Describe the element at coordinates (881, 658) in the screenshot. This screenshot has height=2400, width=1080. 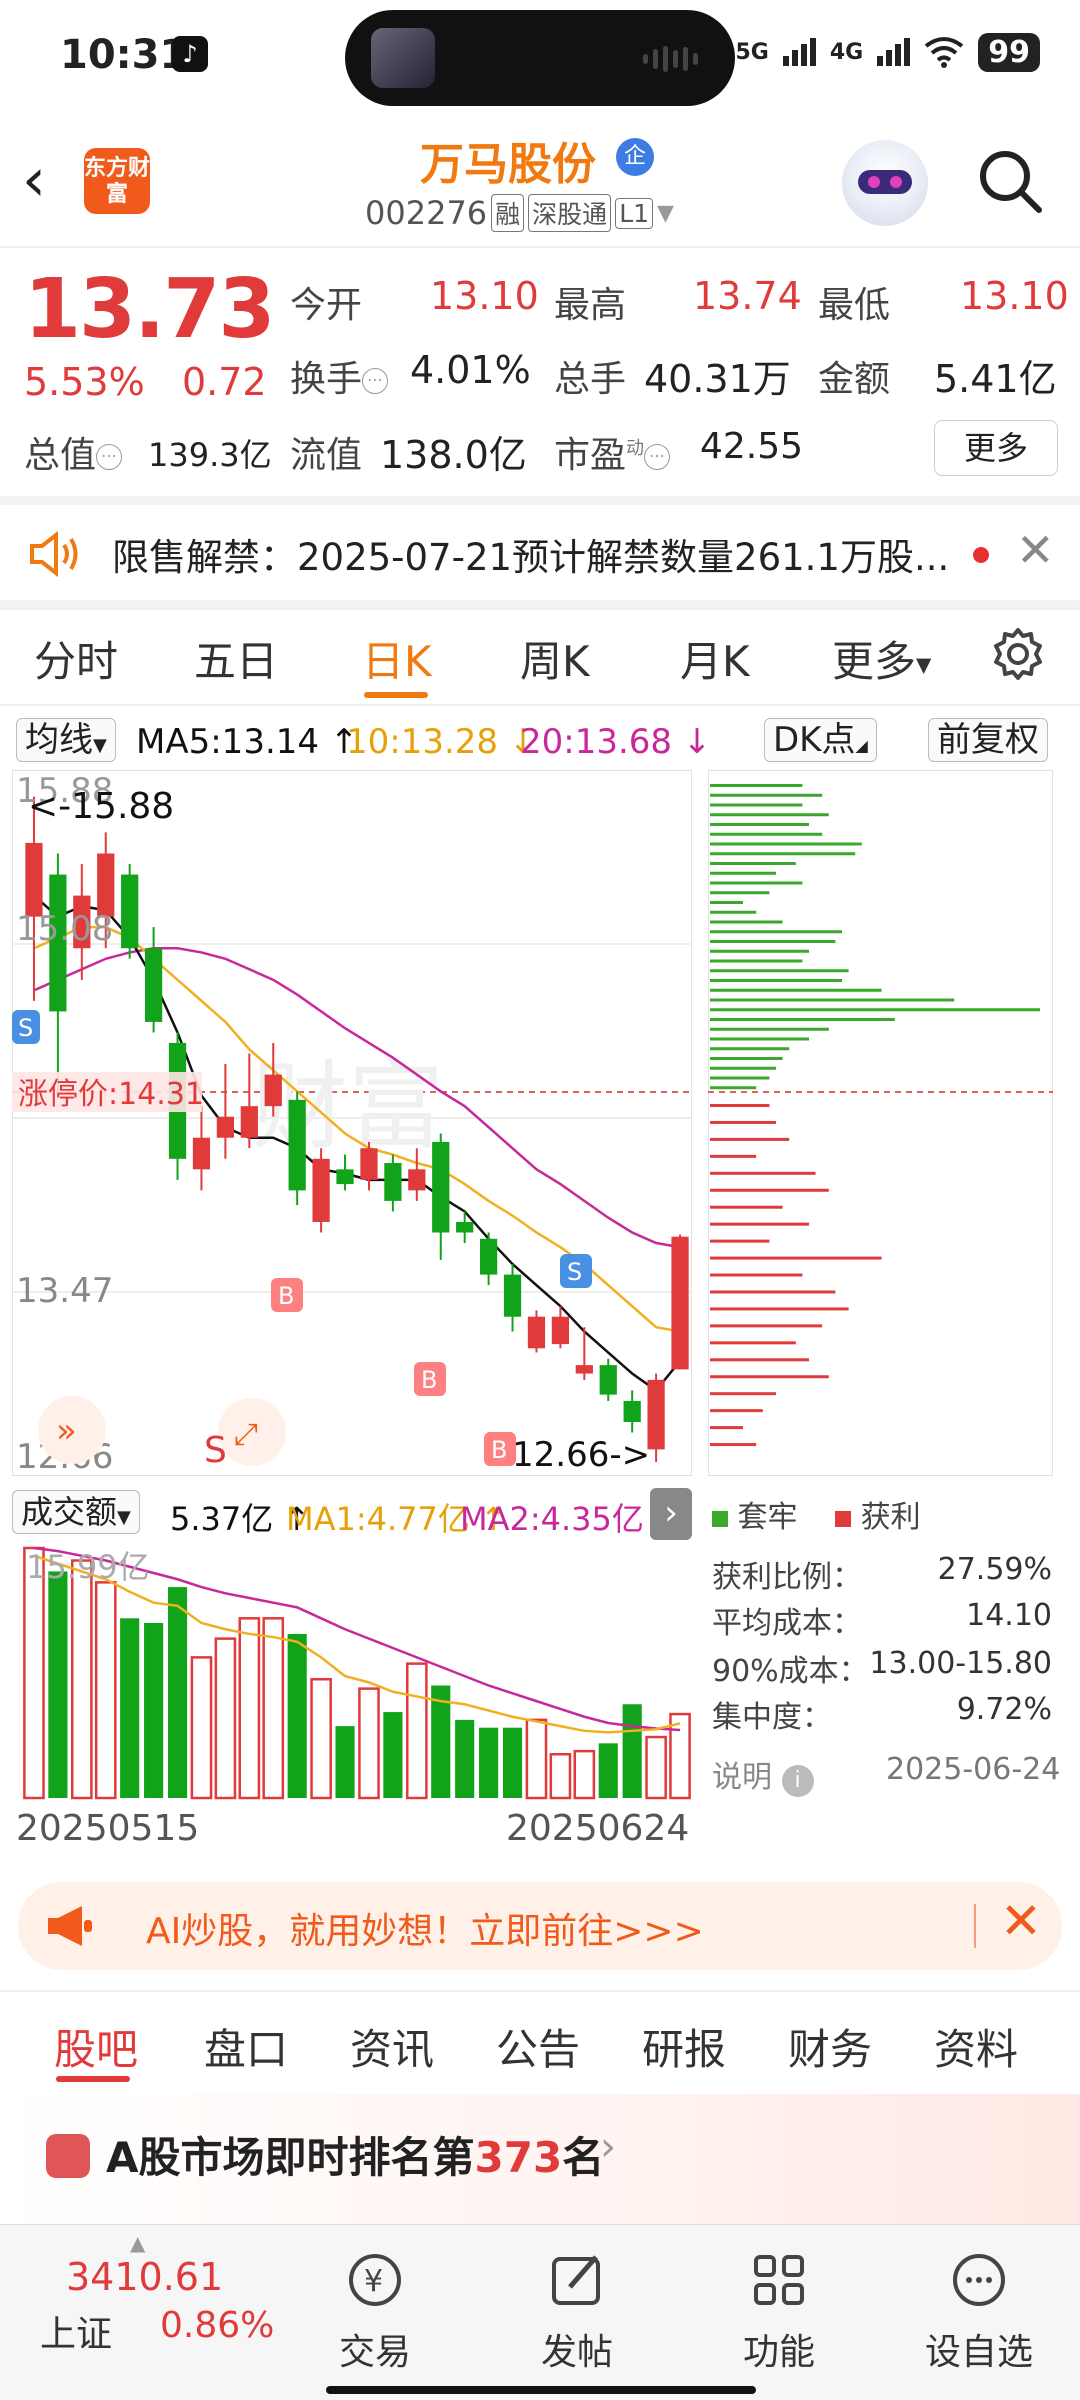
I see `tab-more: 更多▼` at that location.